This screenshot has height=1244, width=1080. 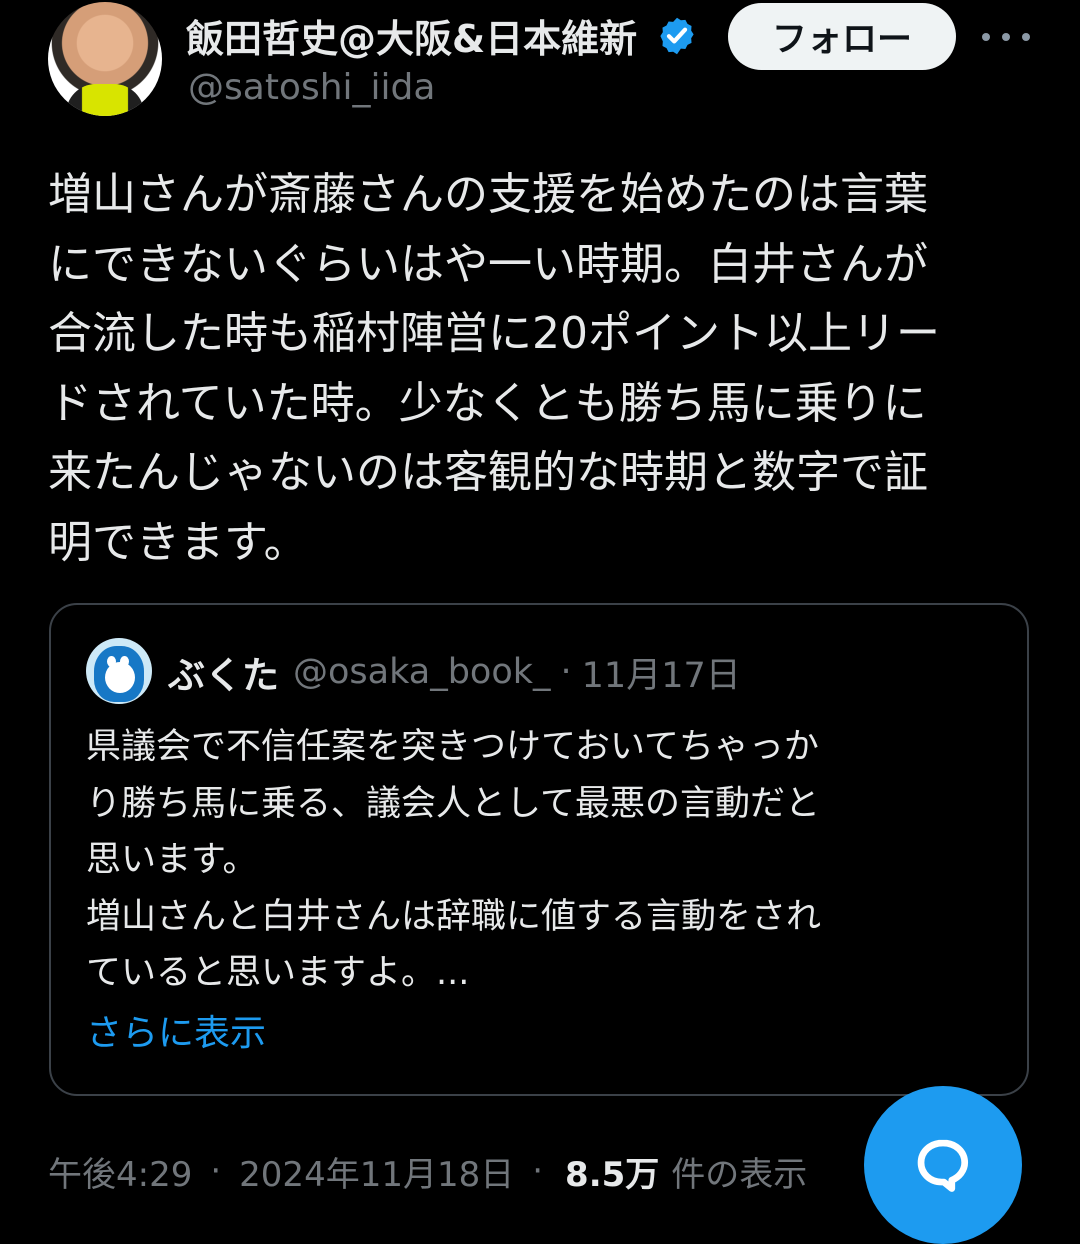 I want to click on quote-meta: ぶくた @osaka_book_ · 11月17日, so click(x=454, y=672).